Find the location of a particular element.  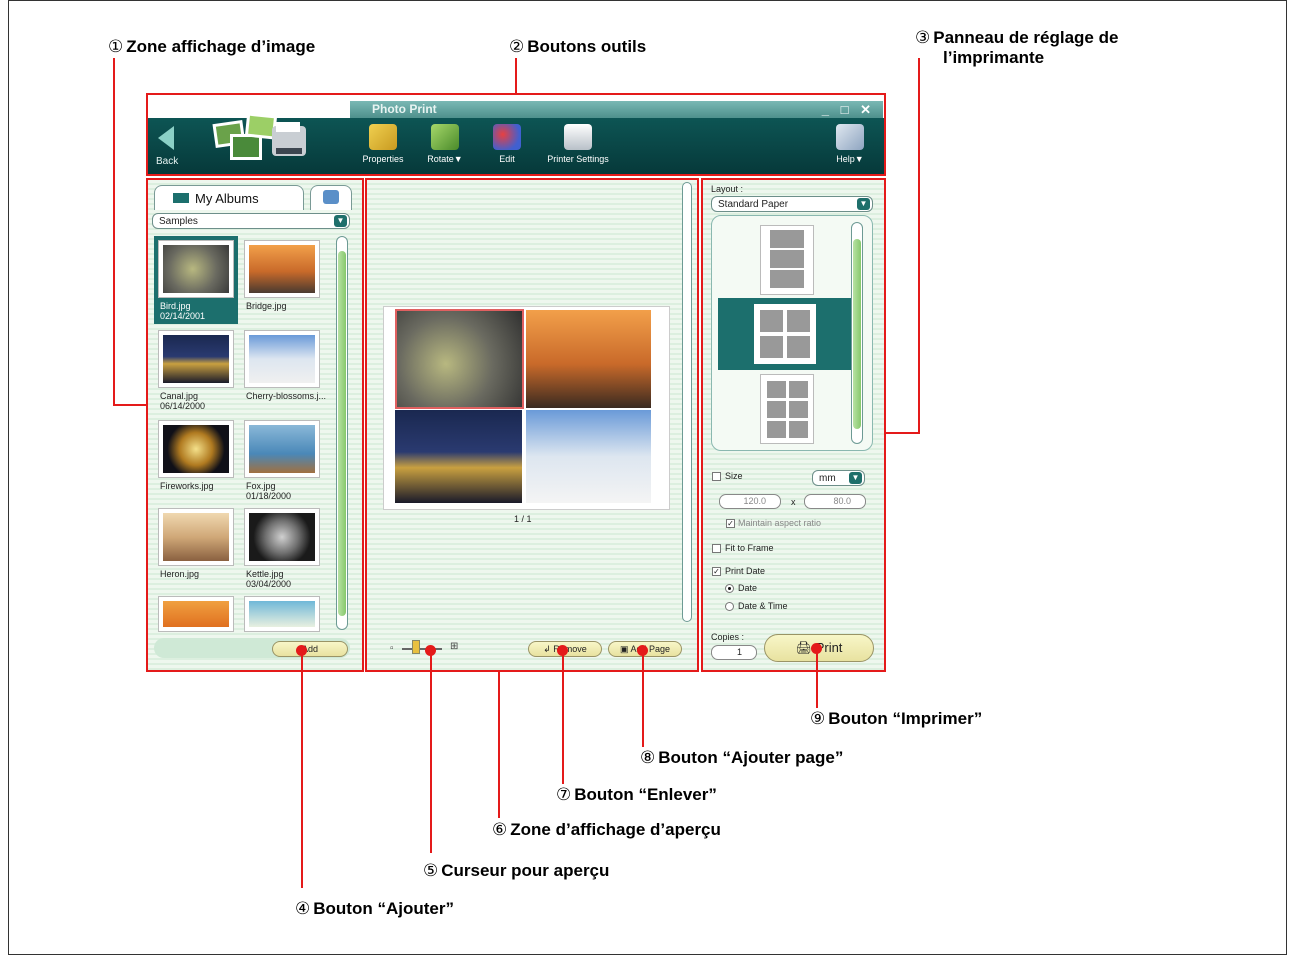

highlight-preview-area is located at coordinates (532, 425).